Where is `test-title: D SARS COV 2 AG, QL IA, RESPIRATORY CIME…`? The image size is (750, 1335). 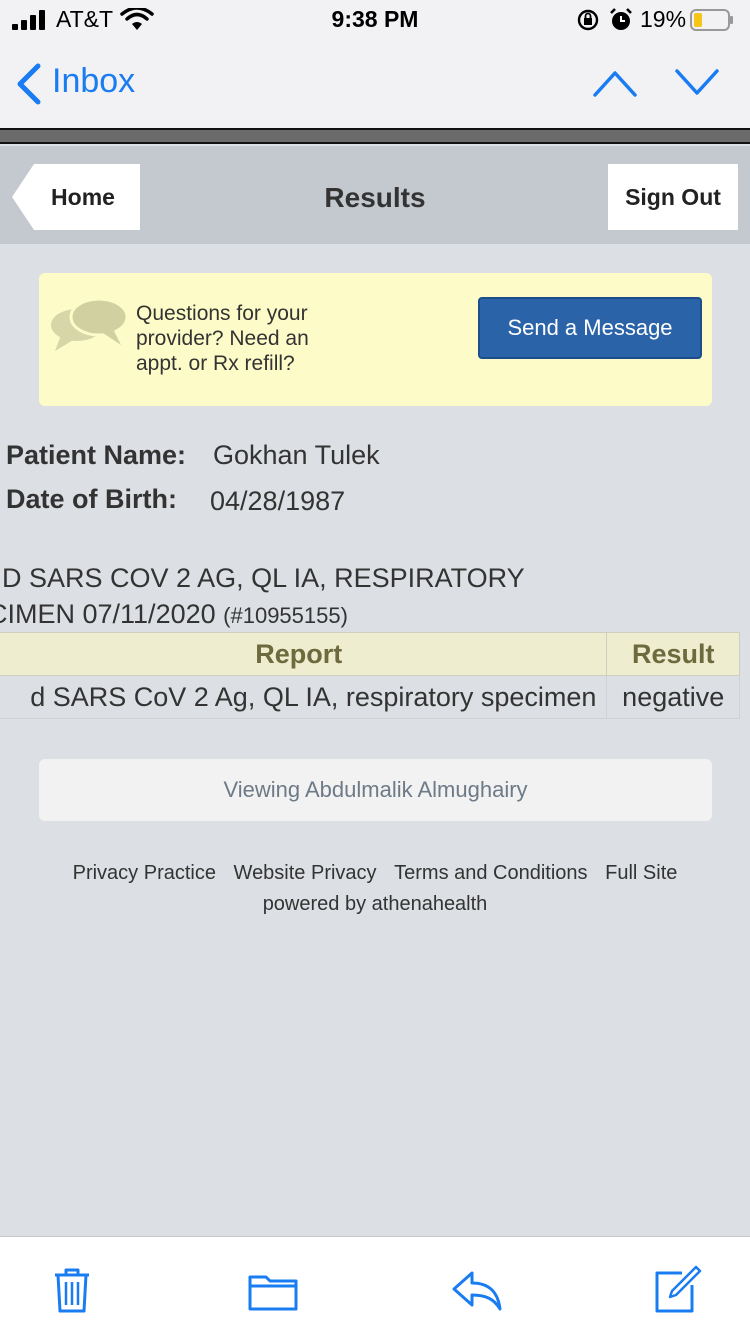
test-title: D SARS COV 2 AG, QL IA, RESPIRATORY CIME… is located at coordinates (262, 597).